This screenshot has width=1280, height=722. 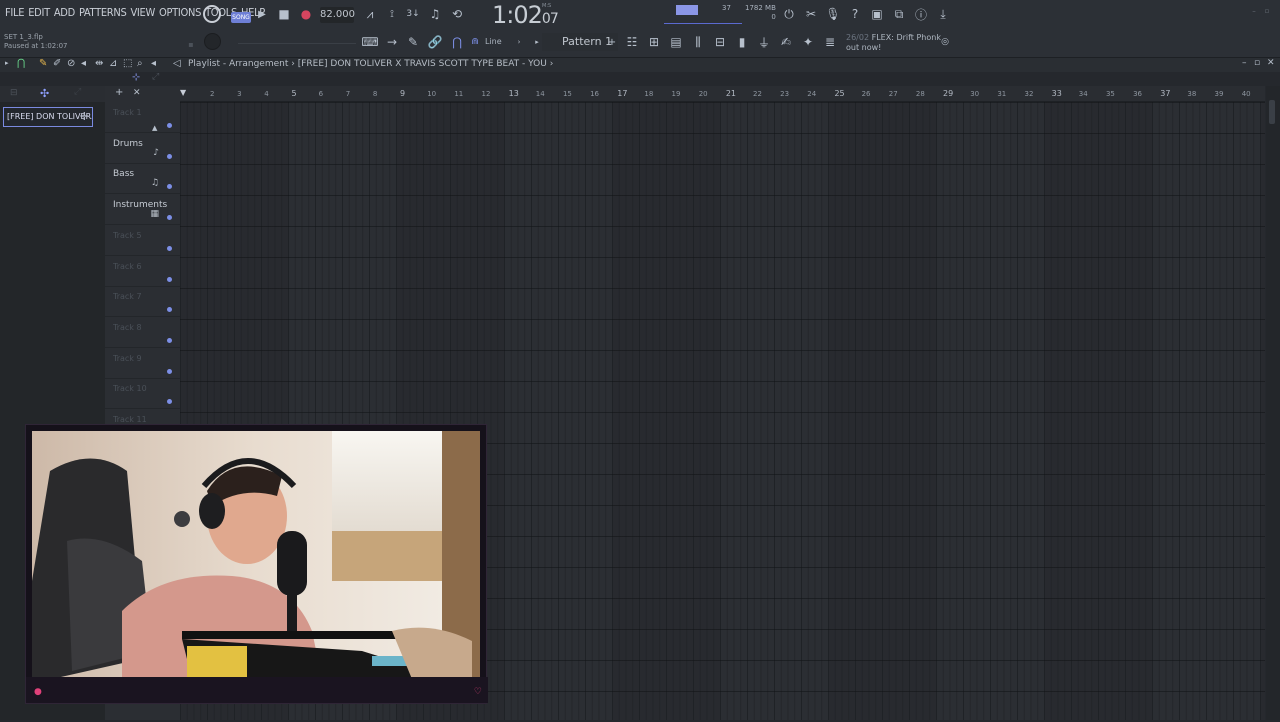 I want to click on snap-mode-select: Line, so click(x=493, y=41).